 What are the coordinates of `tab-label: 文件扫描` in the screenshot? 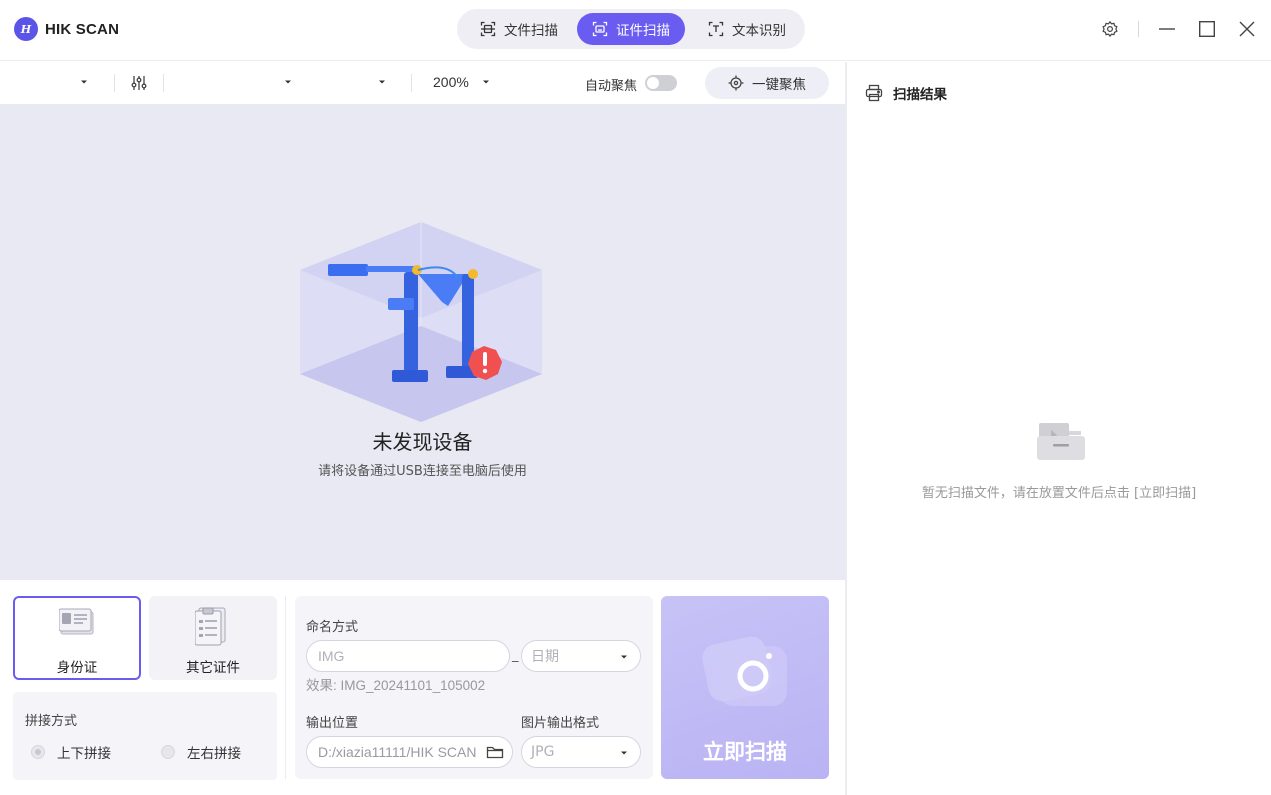 It's located at (531, 31).